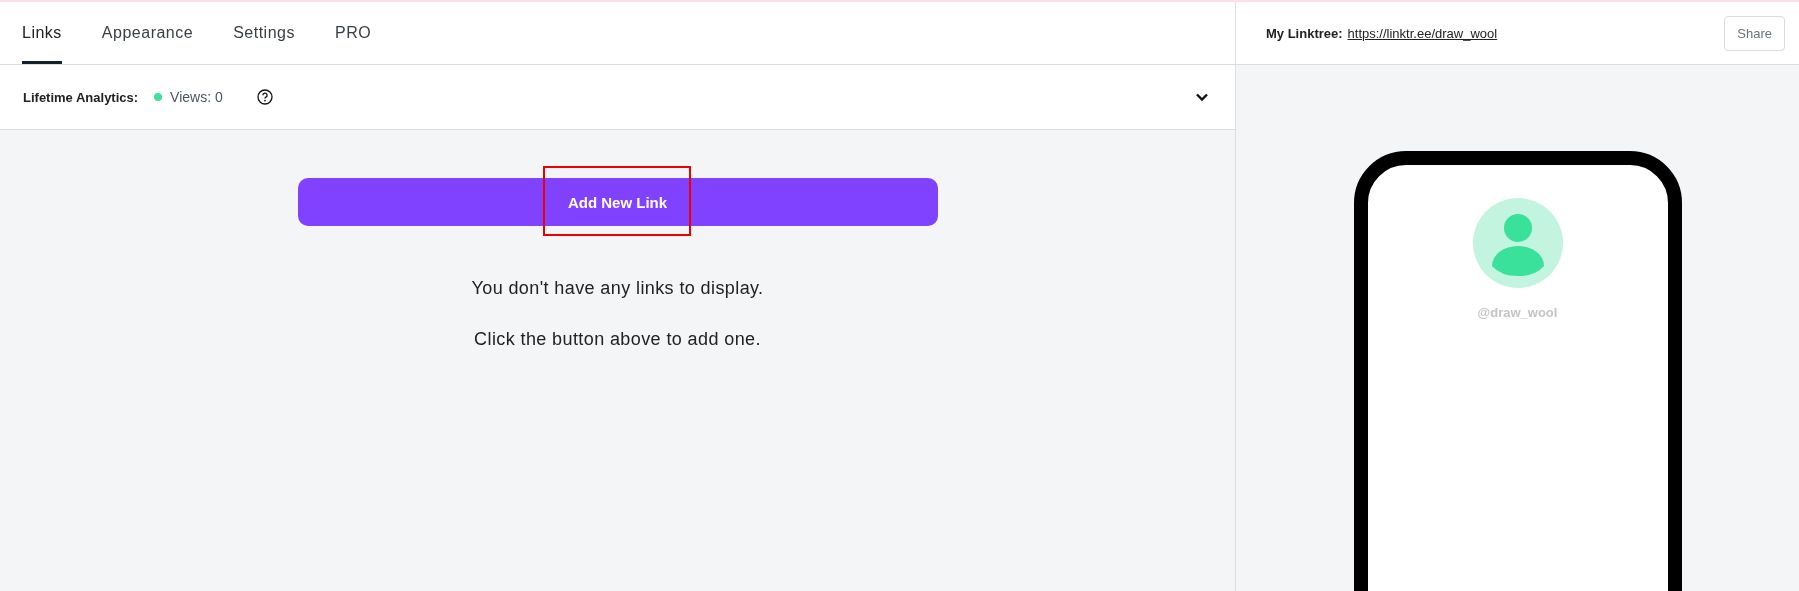 This screenshot has height=591, width=1799. What do you see at coordinates (81, 97) in the screenshot?
I see `analytics-label: Lifetime Analytics:` at bounding box center [81, 97].